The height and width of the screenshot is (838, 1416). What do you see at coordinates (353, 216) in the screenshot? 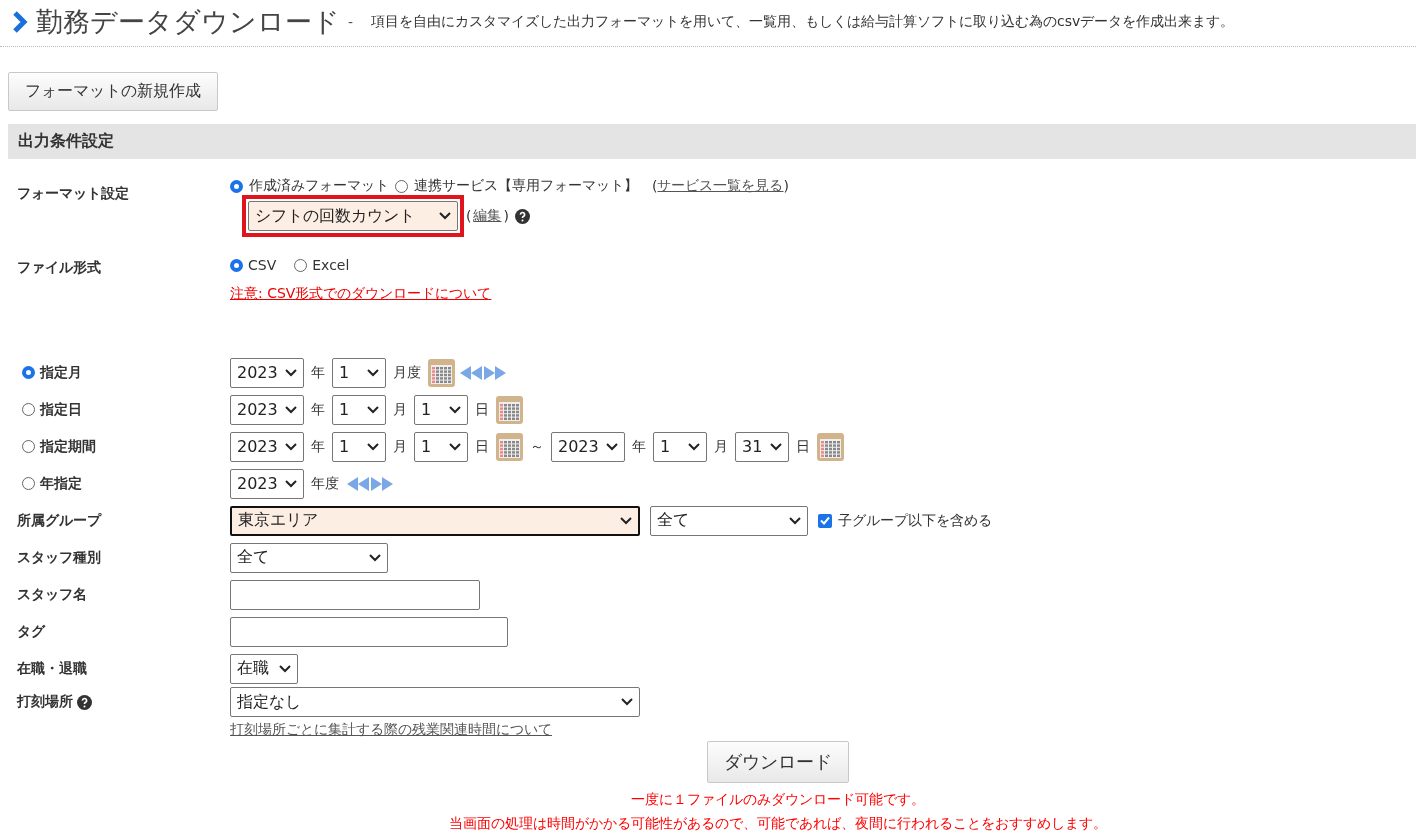
I see `format-dropdown: シフトの回数カウント` at bounding box center [353, 216].